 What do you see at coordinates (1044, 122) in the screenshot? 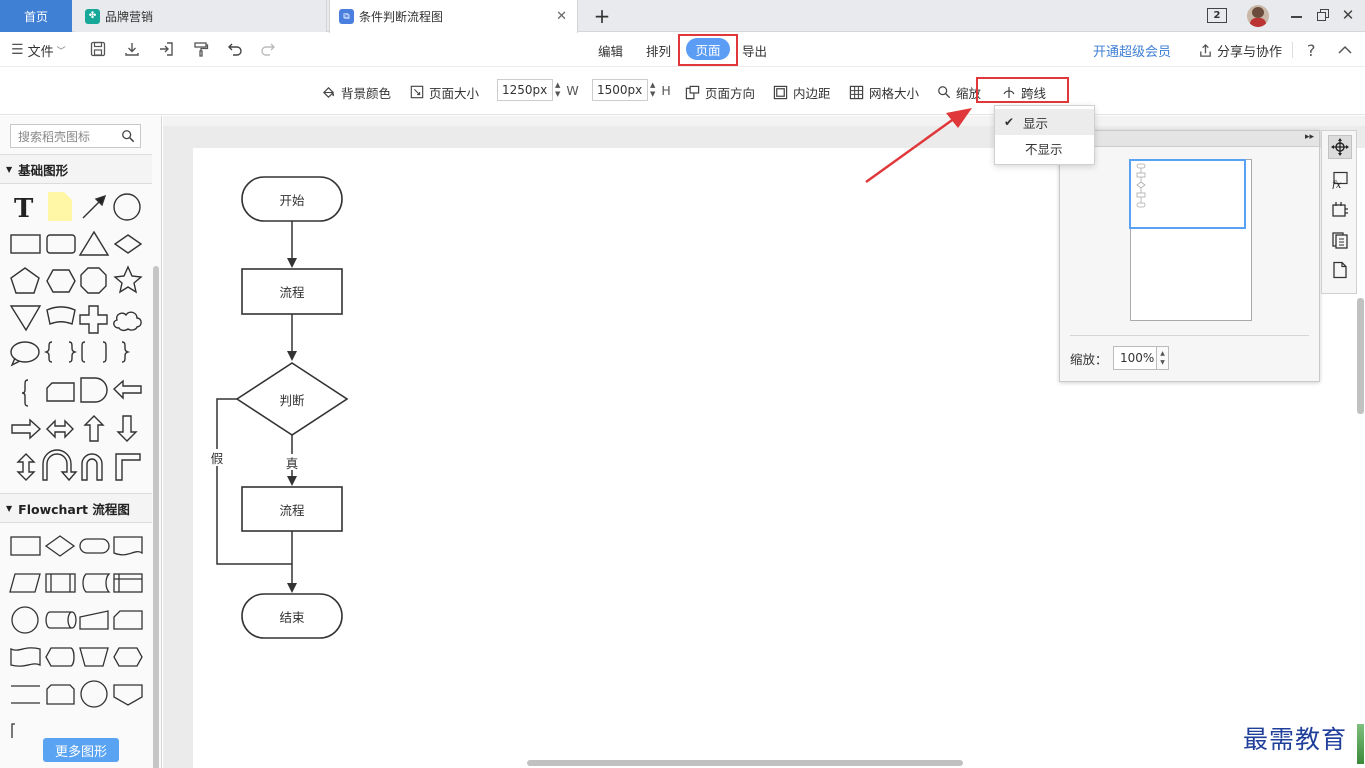
I see `dropdown-item-show: ✔ 显示` at bounding box center [1044, 122].